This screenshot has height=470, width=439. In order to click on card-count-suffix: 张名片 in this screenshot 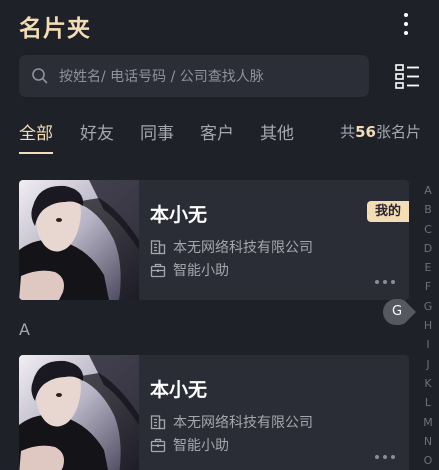, I will do `click(398, 132)`.